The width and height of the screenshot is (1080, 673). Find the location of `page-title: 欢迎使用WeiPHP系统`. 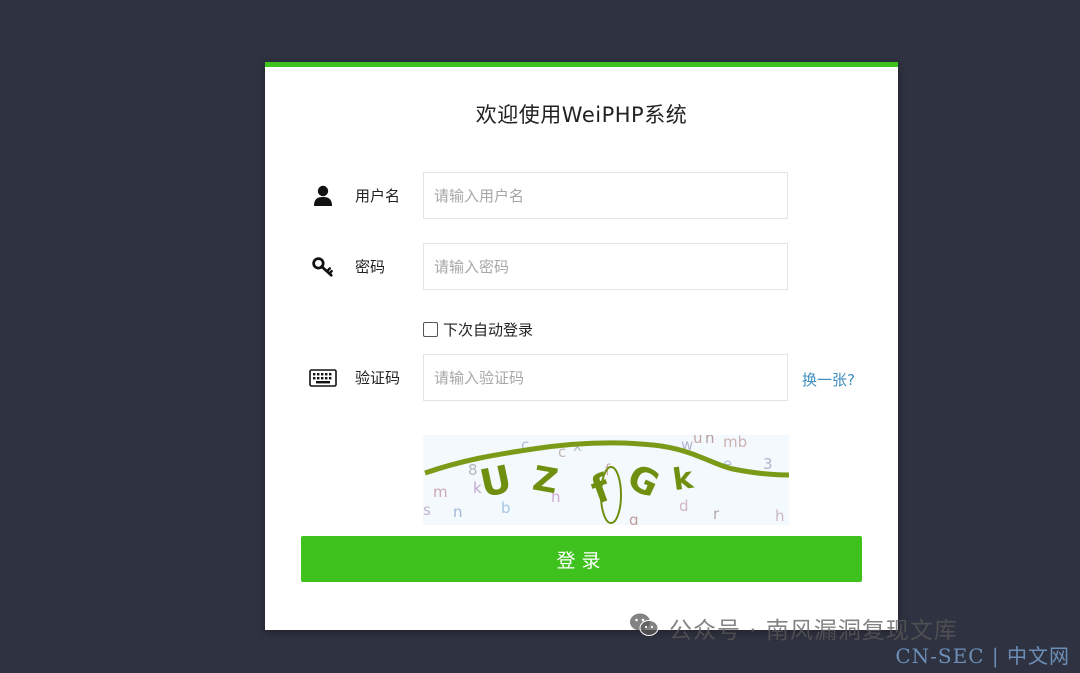

page-title: 欢迎使用WeiPHP系统 is located at coordinates (581, 115).